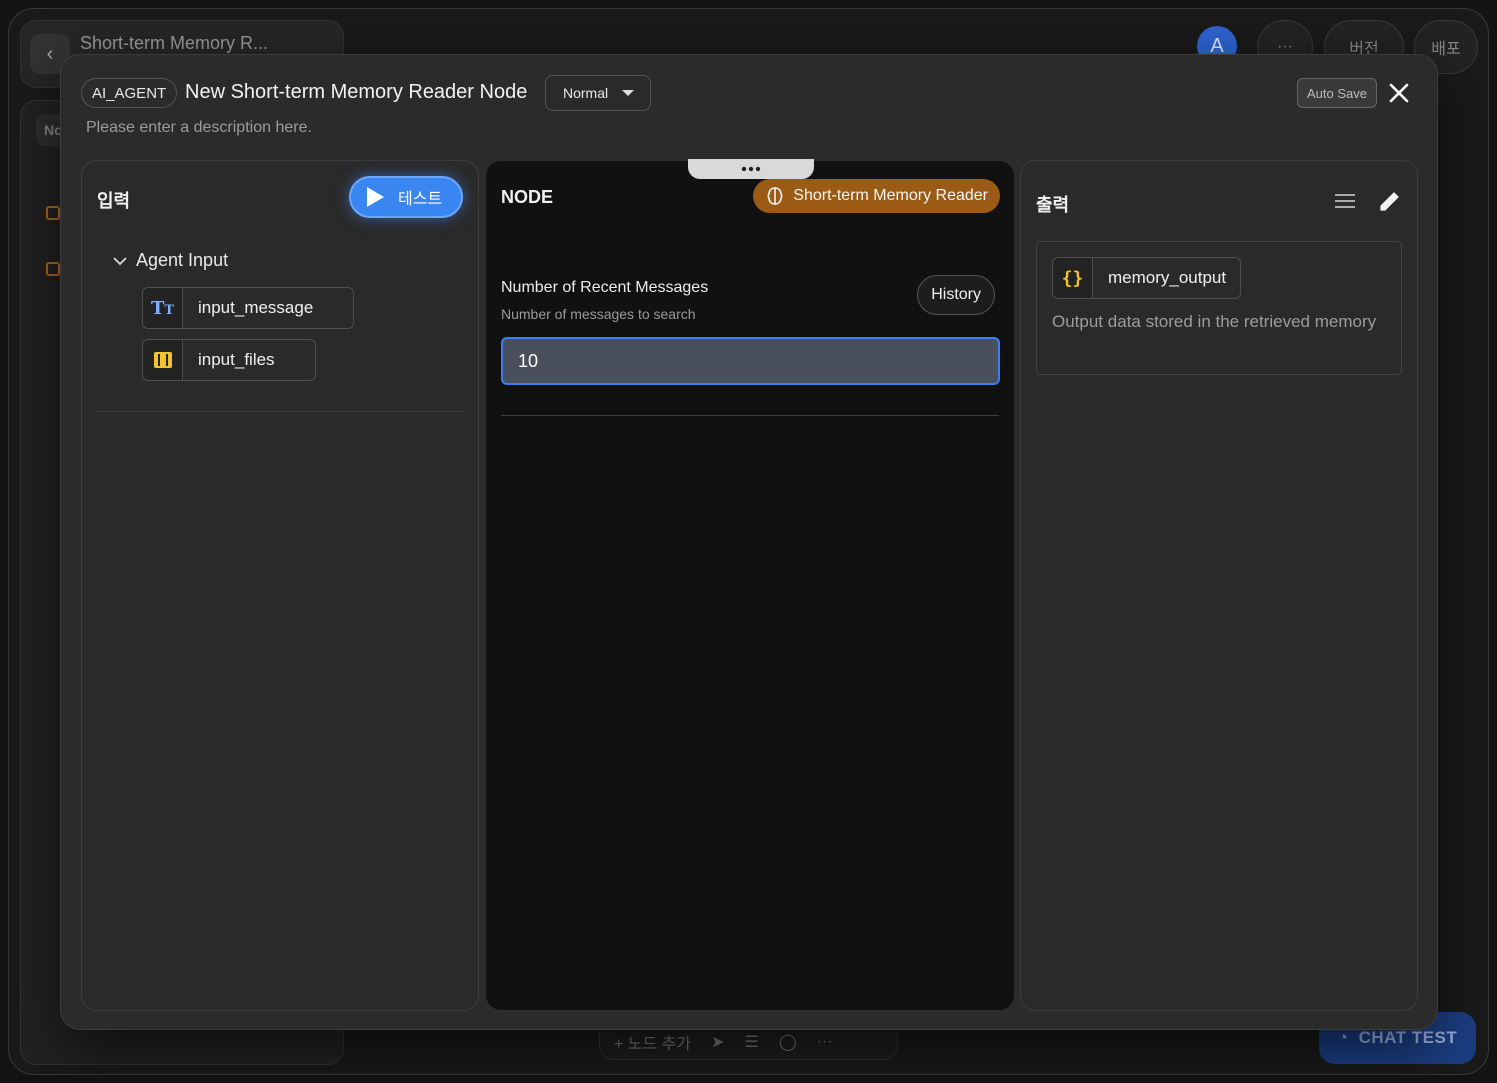 The width and height of the screenshot is (1497, 1083). What do you see at coordinates (605, 287) in the screenshot?
I see `field-label: Number of Recent Messages` at bounding box center [605, 287].